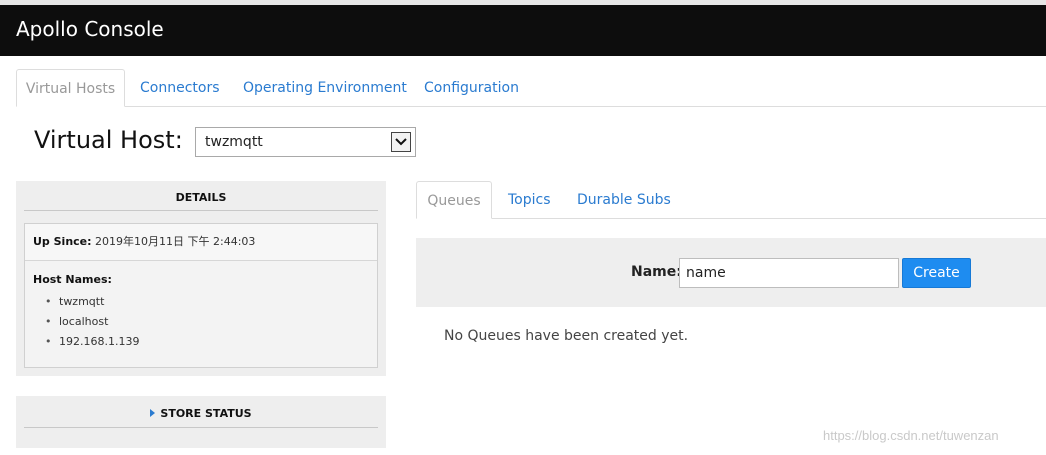 The image size is (1046, 455). What do you see at coordinates (206, 413) in the screenshot?
I see `store-status-title: STORE STATUS` at bounding box center [206, 413].